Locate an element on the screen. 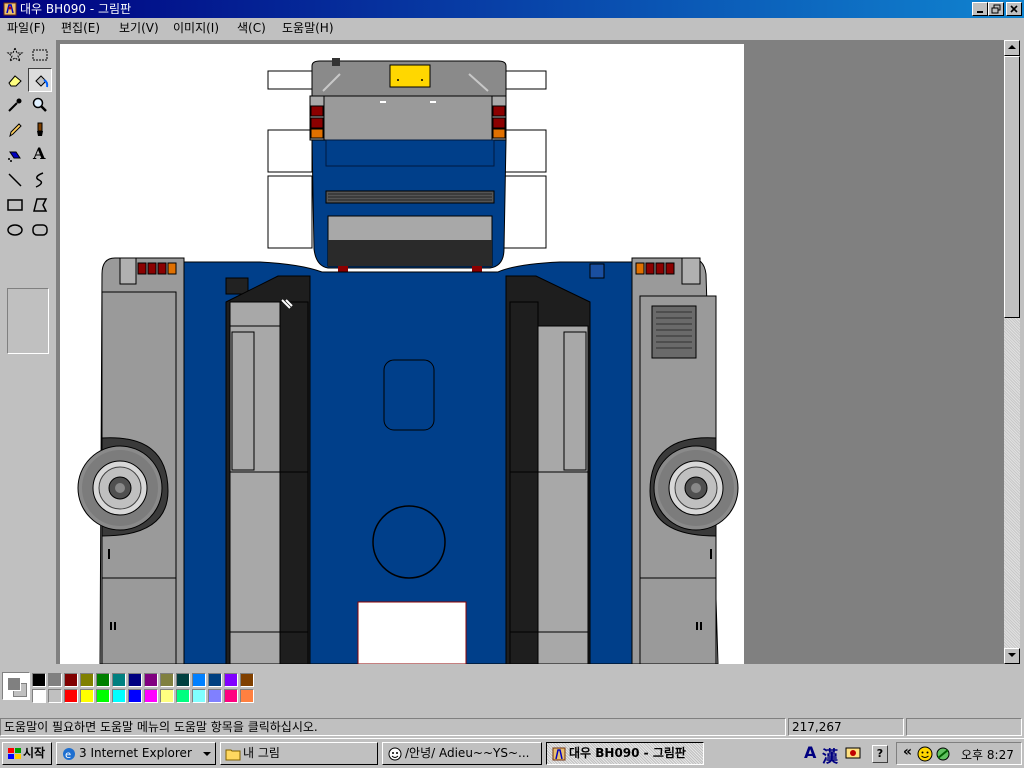  menu-view: 보기(V) is located at coordinates (139, 28).